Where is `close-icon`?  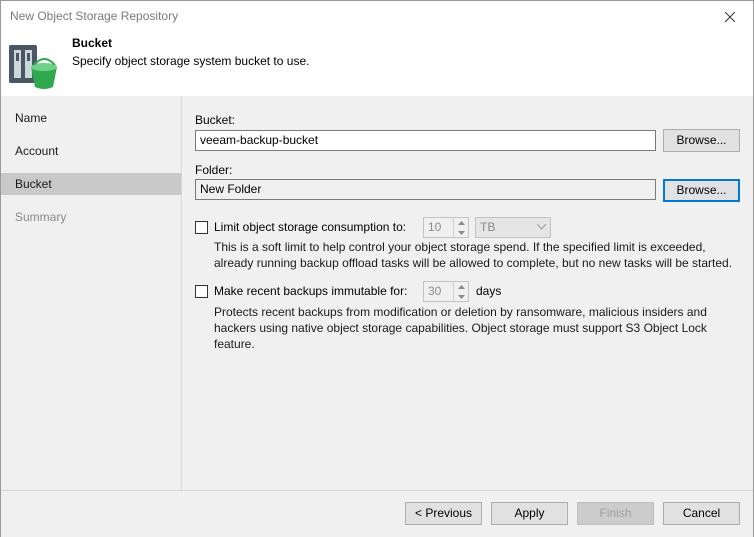 close-icon is located at coordinates (730, 16).